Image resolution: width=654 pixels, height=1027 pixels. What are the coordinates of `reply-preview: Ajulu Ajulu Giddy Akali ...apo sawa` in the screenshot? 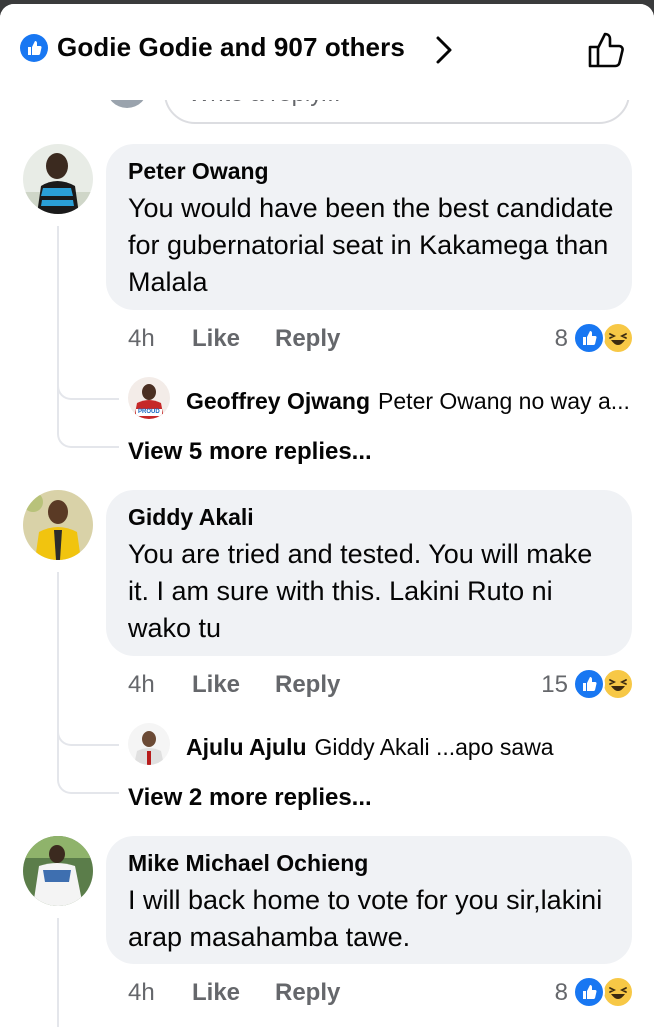 It's located at (370, 747).